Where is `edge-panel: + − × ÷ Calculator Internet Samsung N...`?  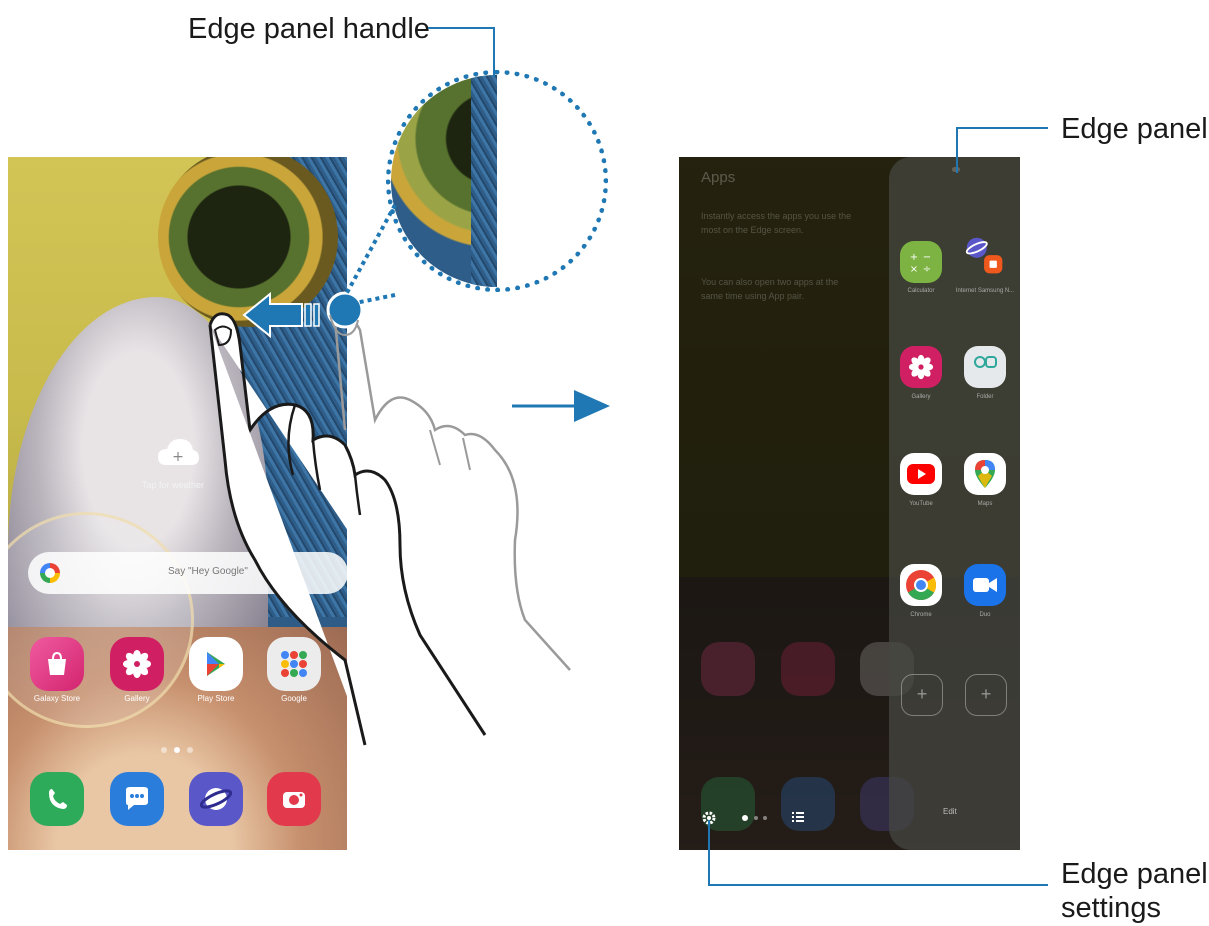 edge-panel: + − × ÷ Calculator Internet Samsung N... is located at coordinates (954, 503).